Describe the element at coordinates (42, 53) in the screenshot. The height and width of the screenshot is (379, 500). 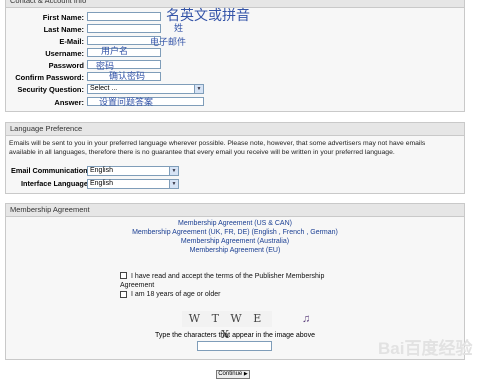
I see `username-row: Username:` at that location.